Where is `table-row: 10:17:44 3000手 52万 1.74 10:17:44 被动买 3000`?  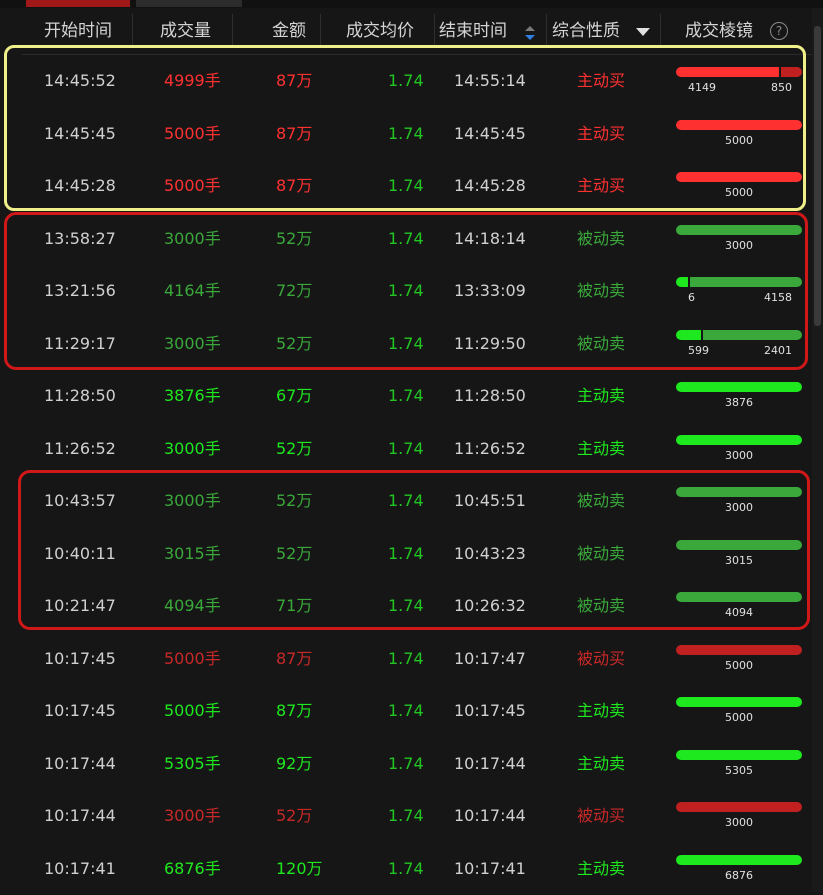
table-row: 10:17:44 3000手 52万 1.74 10:17:44 被动买 3000 is located at coordinates (417, 816).